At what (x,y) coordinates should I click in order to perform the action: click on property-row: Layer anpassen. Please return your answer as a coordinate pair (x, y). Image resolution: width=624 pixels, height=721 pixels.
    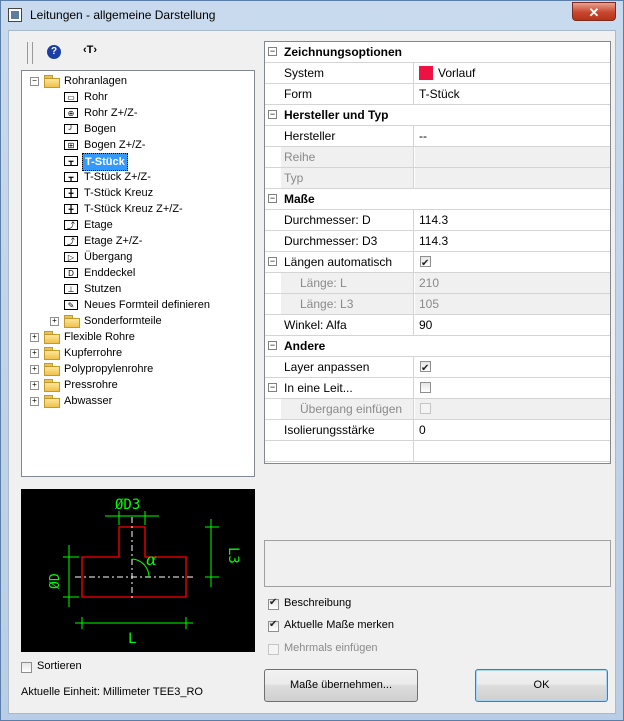
    Looking at the image, I should click on (437, 368).